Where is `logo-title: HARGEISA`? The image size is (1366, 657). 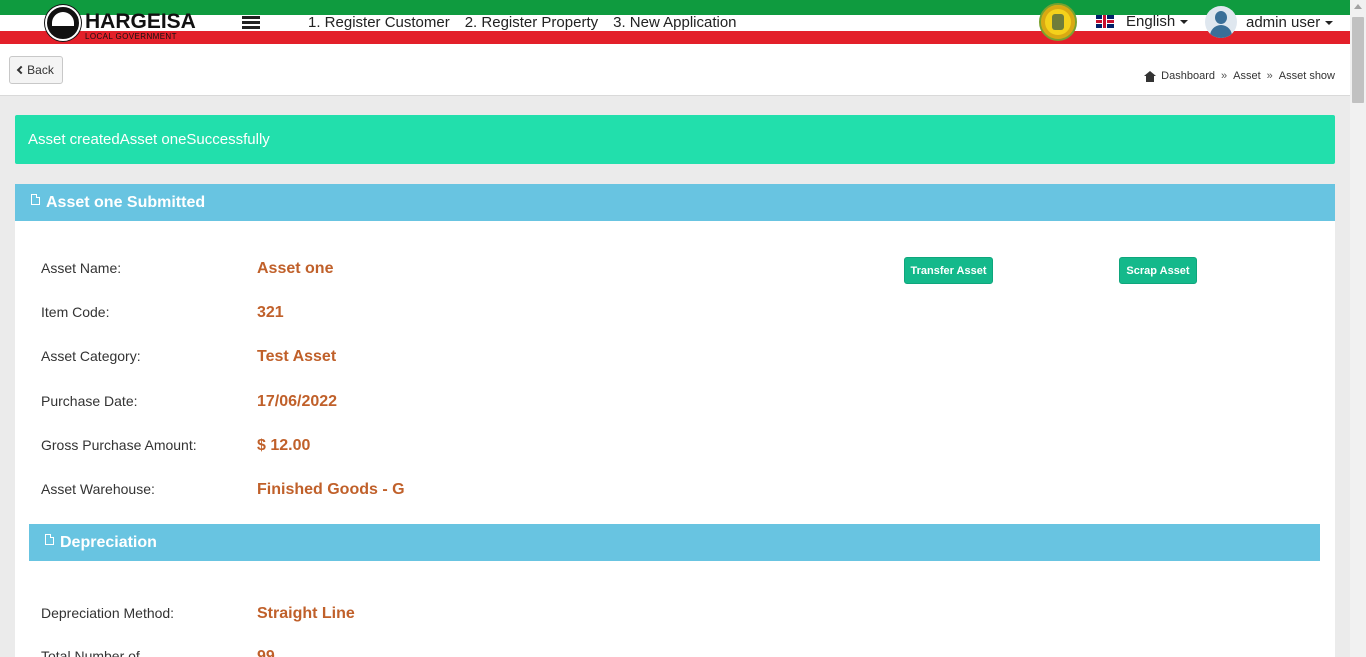
logo-title: HARGEISA is located at coordinates (140, 21).